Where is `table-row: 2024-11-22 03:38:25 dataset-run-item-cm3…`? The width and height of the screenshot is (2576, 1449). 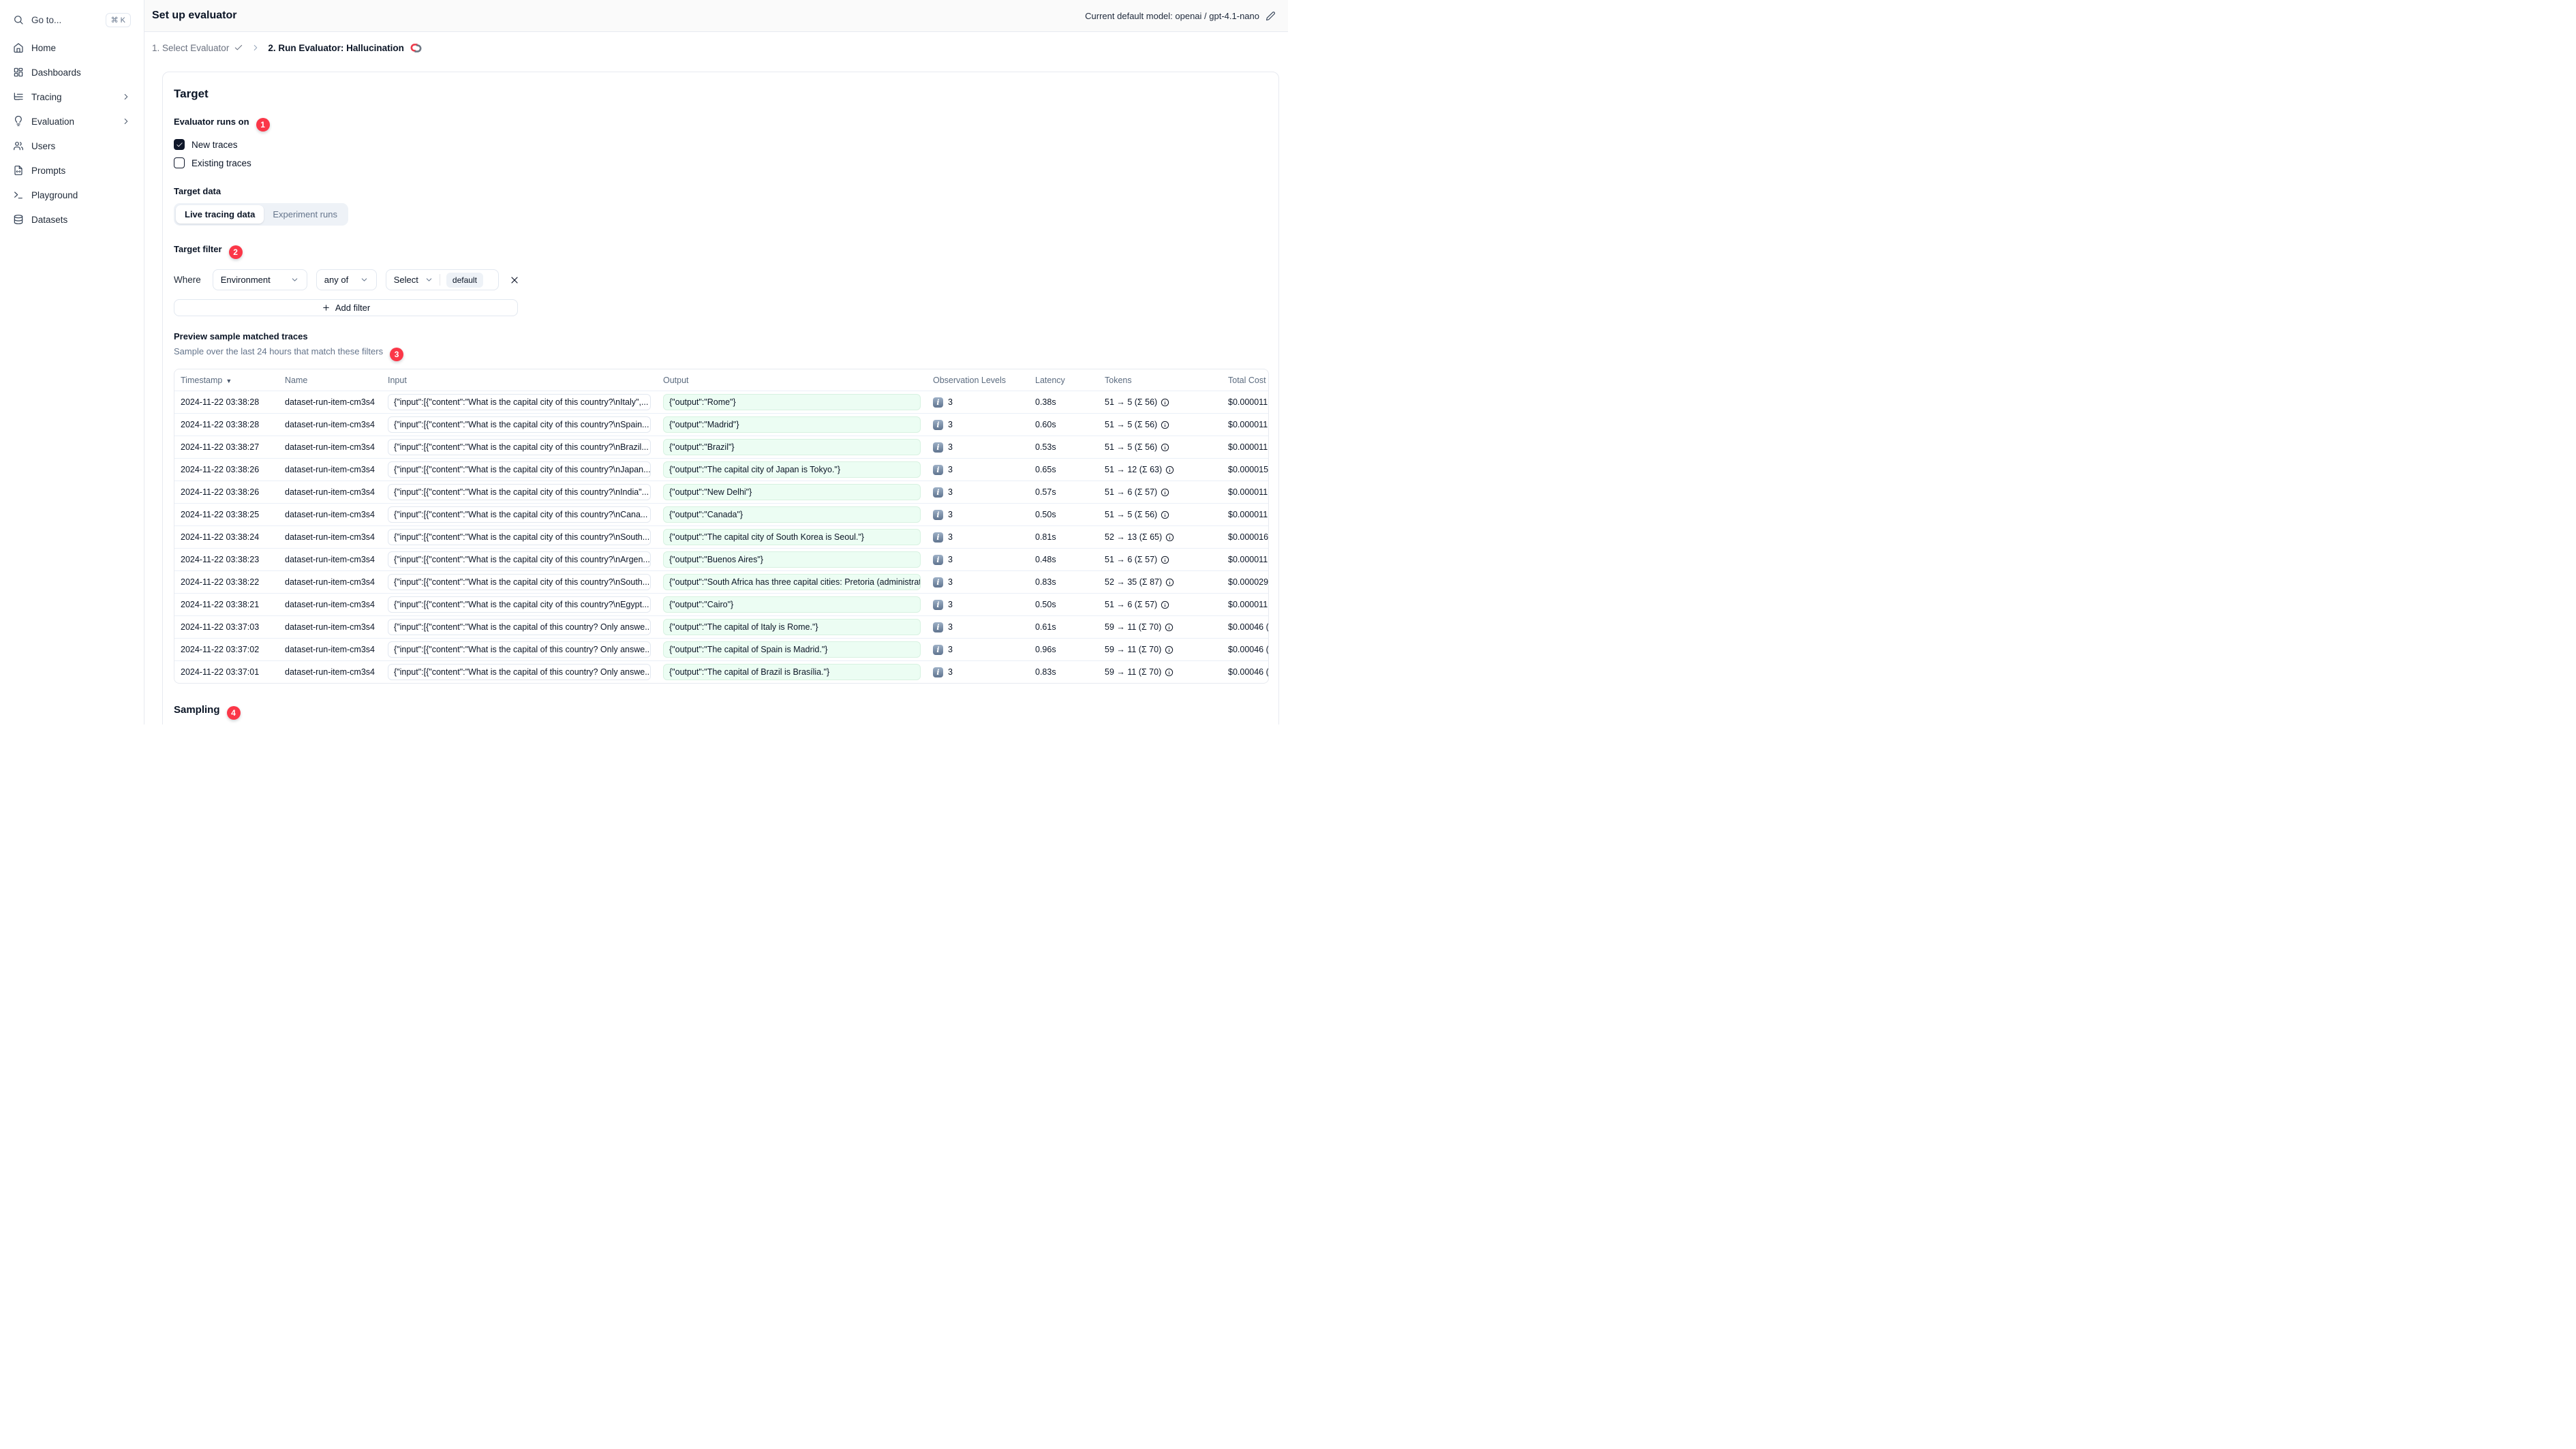 table-row: 2024-11-22 03:38:25 dataset-run-item-cm3… is located at coordinates (721, 514).